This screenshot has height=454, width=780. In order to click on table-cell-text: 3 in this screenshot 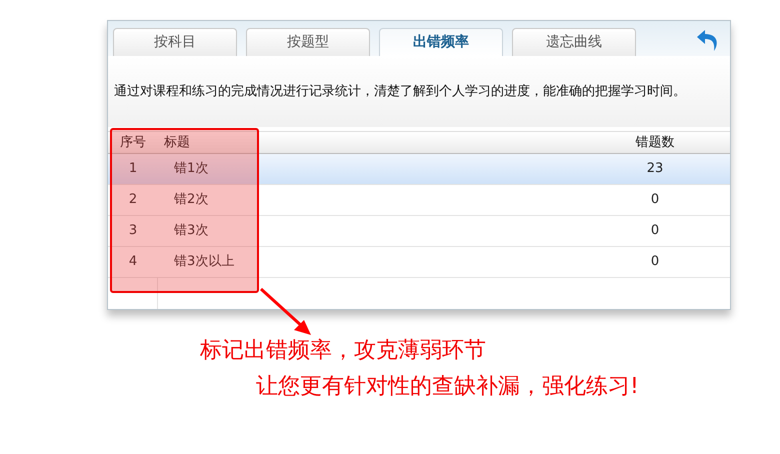, I will do `click(133, 231)`.